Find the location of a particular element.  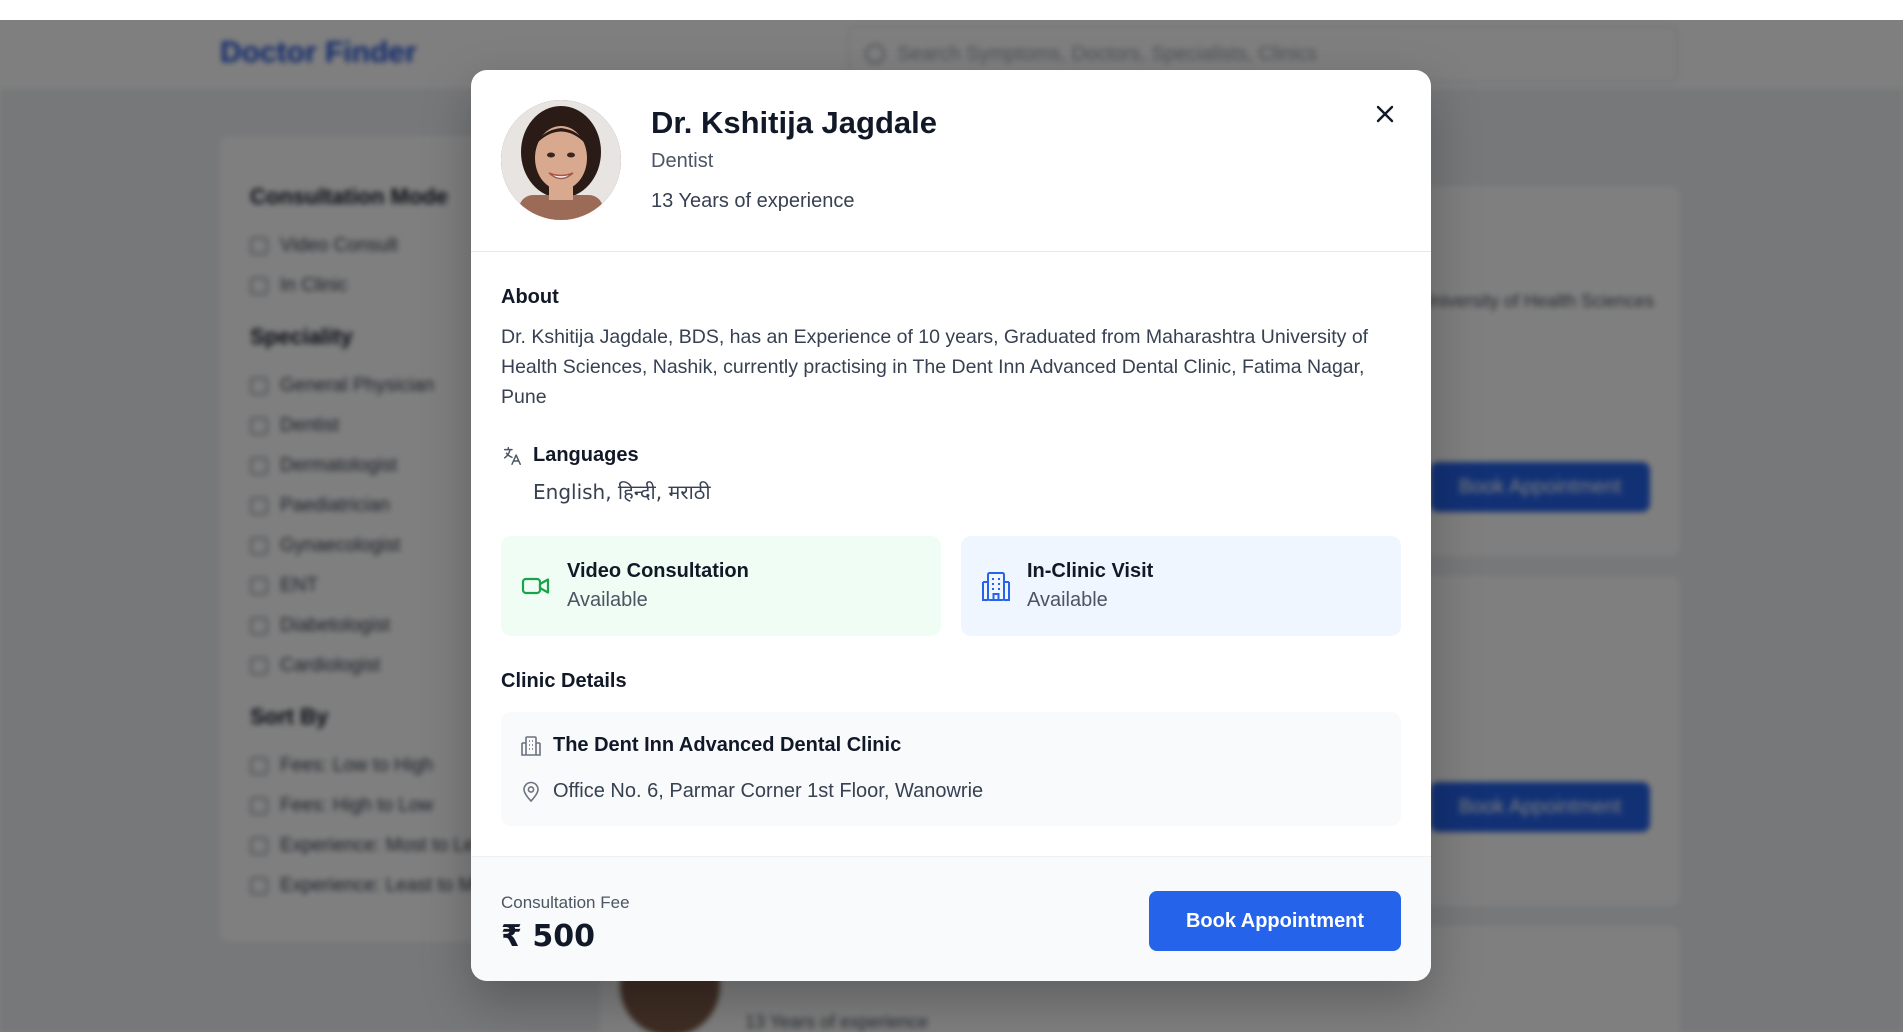

map-pin-icon is located at coordinates (531, 791).